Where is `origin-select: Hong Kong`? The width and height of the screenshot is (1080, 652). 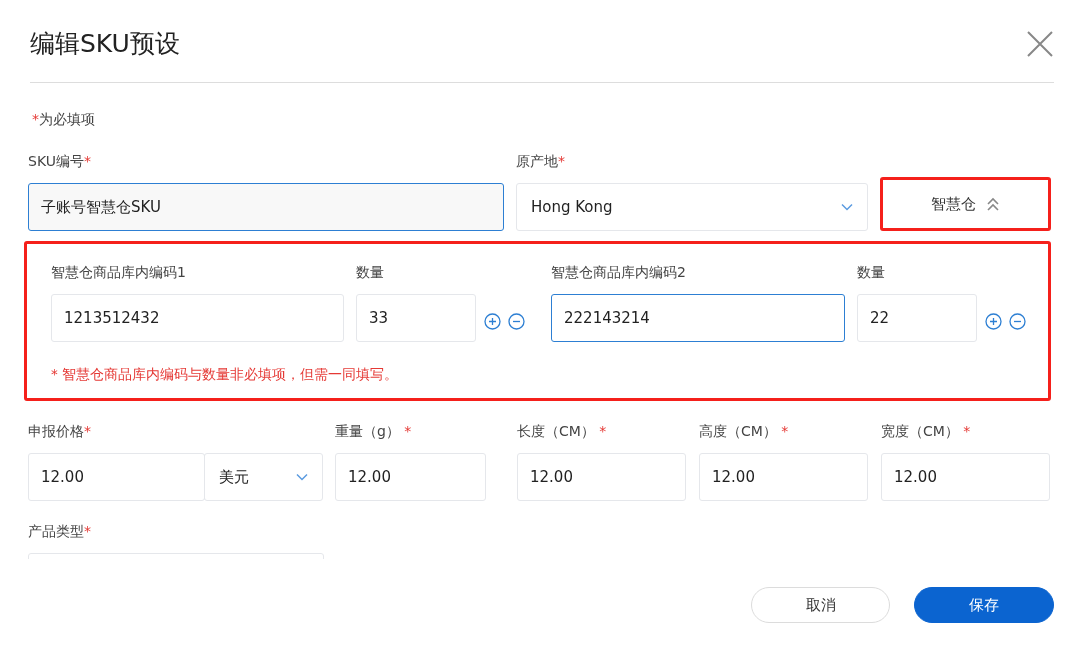
origin-select: Hong Kong is located at coordinates (692, 207).